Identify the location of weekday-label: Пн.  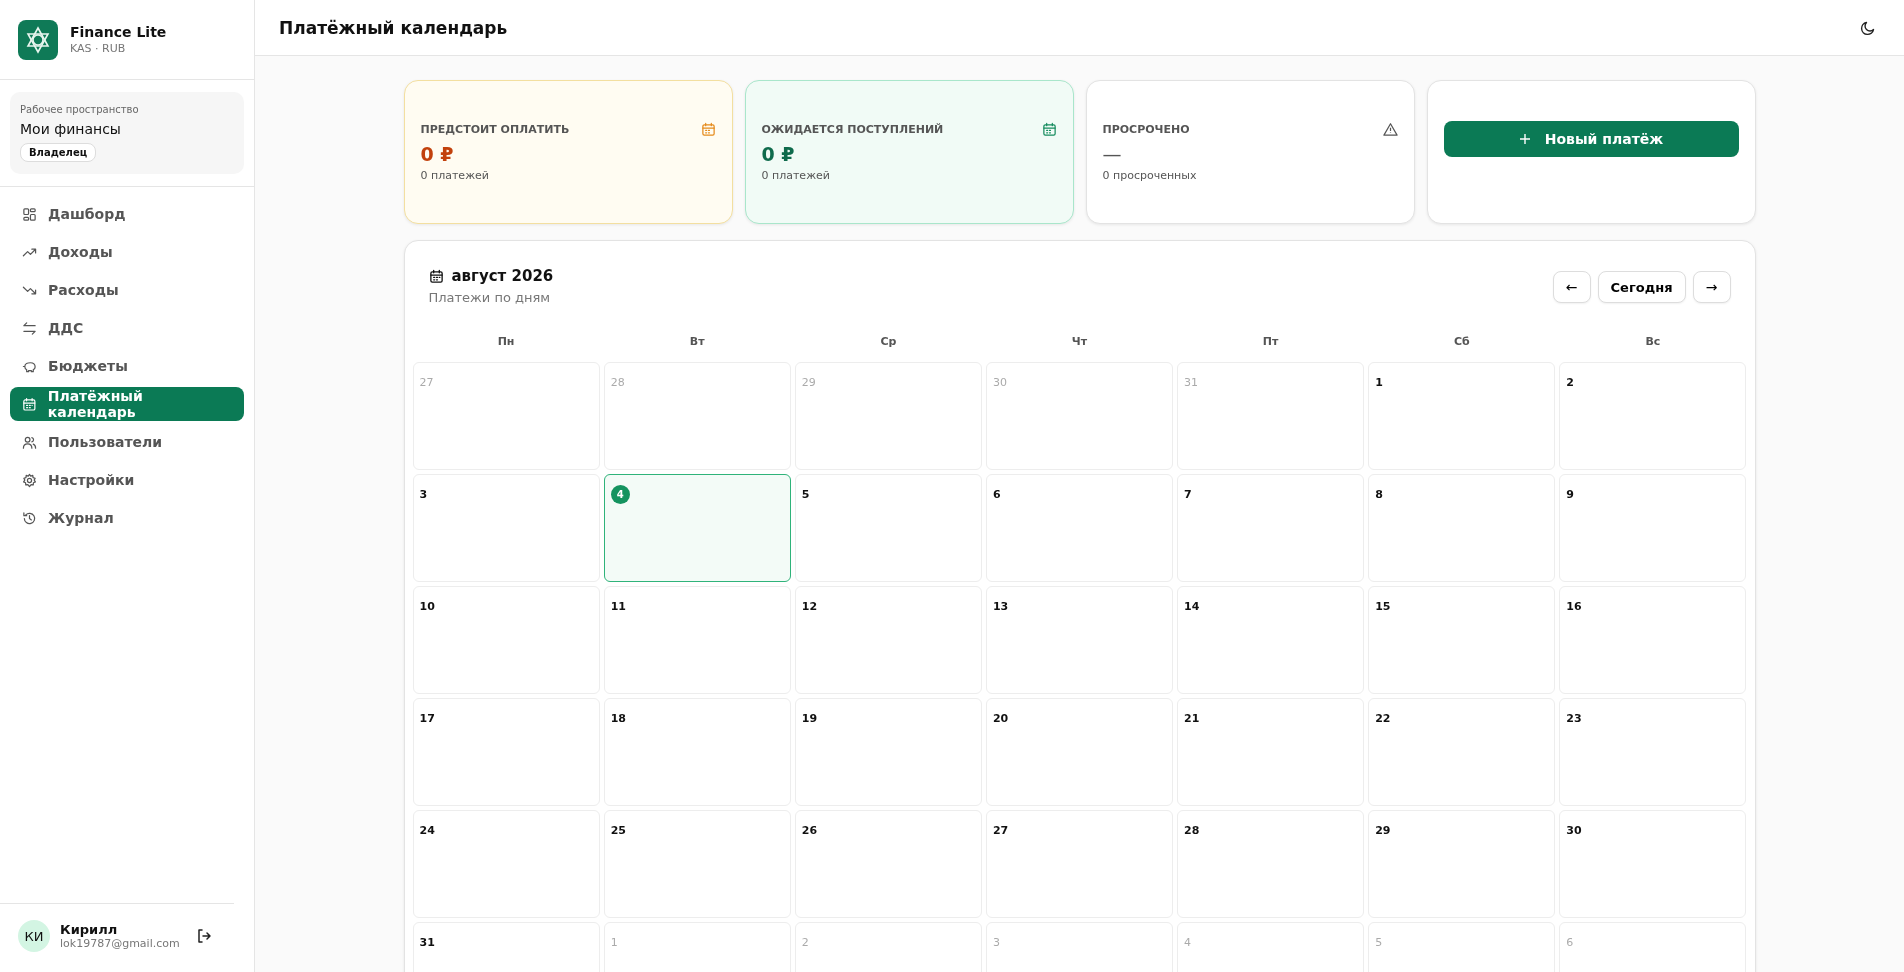
(506, 342).